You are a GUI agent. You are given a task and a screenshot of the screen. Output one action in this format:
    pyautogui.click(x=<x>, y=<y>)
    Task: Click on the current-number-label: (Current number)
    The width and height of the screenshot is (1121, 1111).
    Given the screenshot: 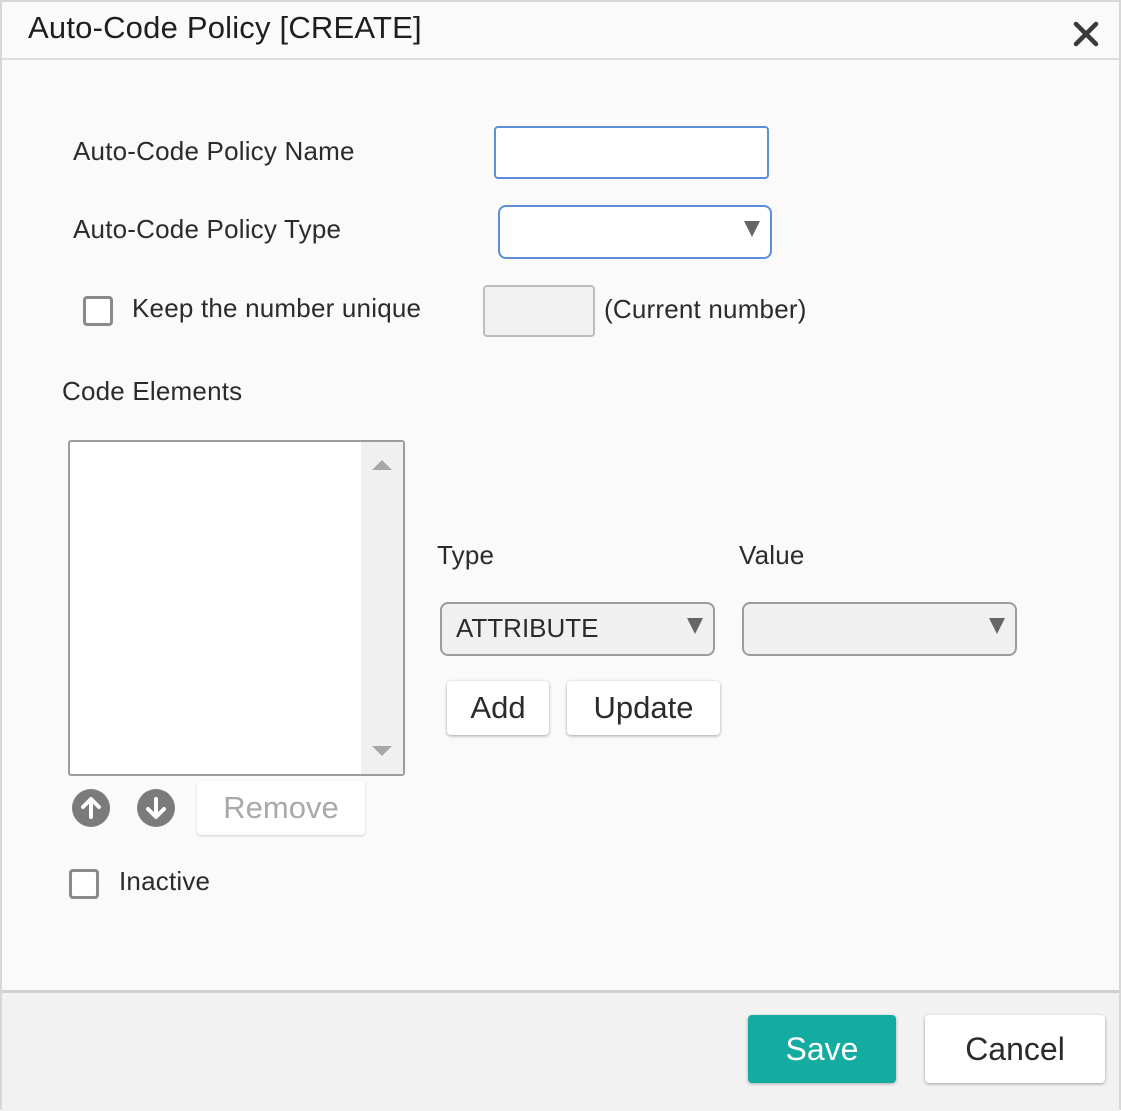 What is the action you would take?
    pyautogui.click(x=705, y=309)
    